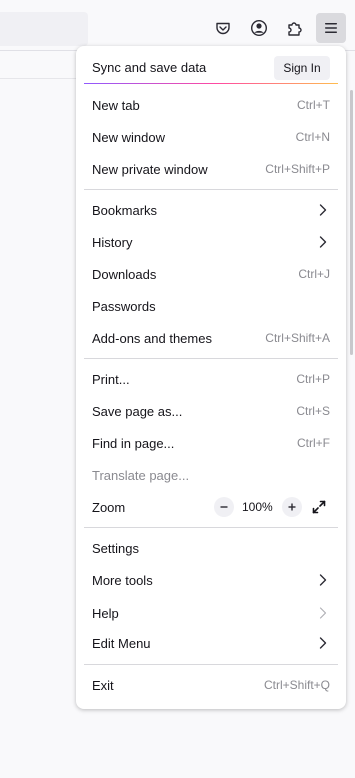  What do you see at coordinates (211, 83) in the screenshot?
I see `sync-gradient-divider` at bounding box center [211, 83].